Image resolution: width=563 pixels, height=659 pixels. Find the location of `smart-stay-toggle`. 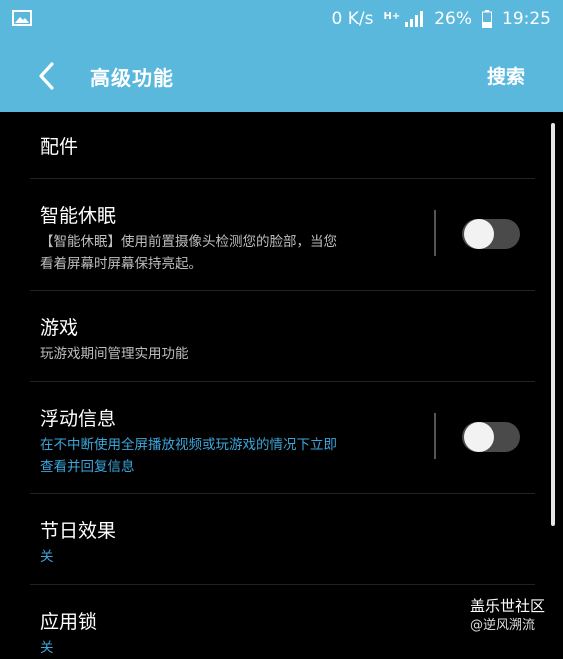

smart-stay-toggle is located at coordinates (491, 234).